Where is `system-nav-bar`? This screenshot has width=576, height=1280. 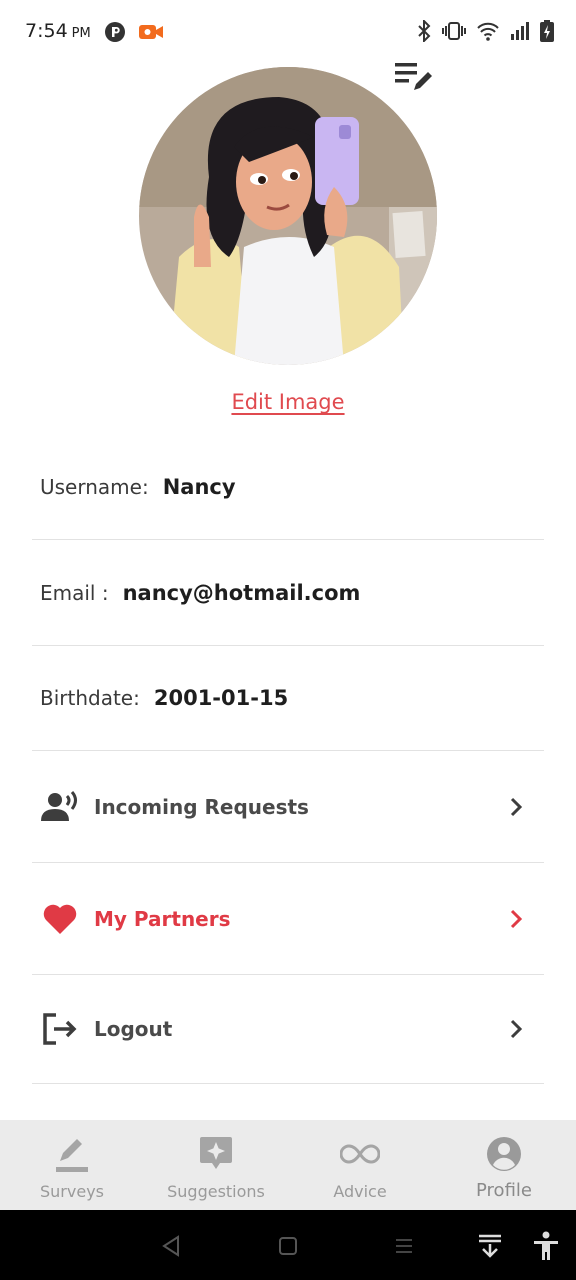
system-nav-bar is located at coordinates (288, 1245).